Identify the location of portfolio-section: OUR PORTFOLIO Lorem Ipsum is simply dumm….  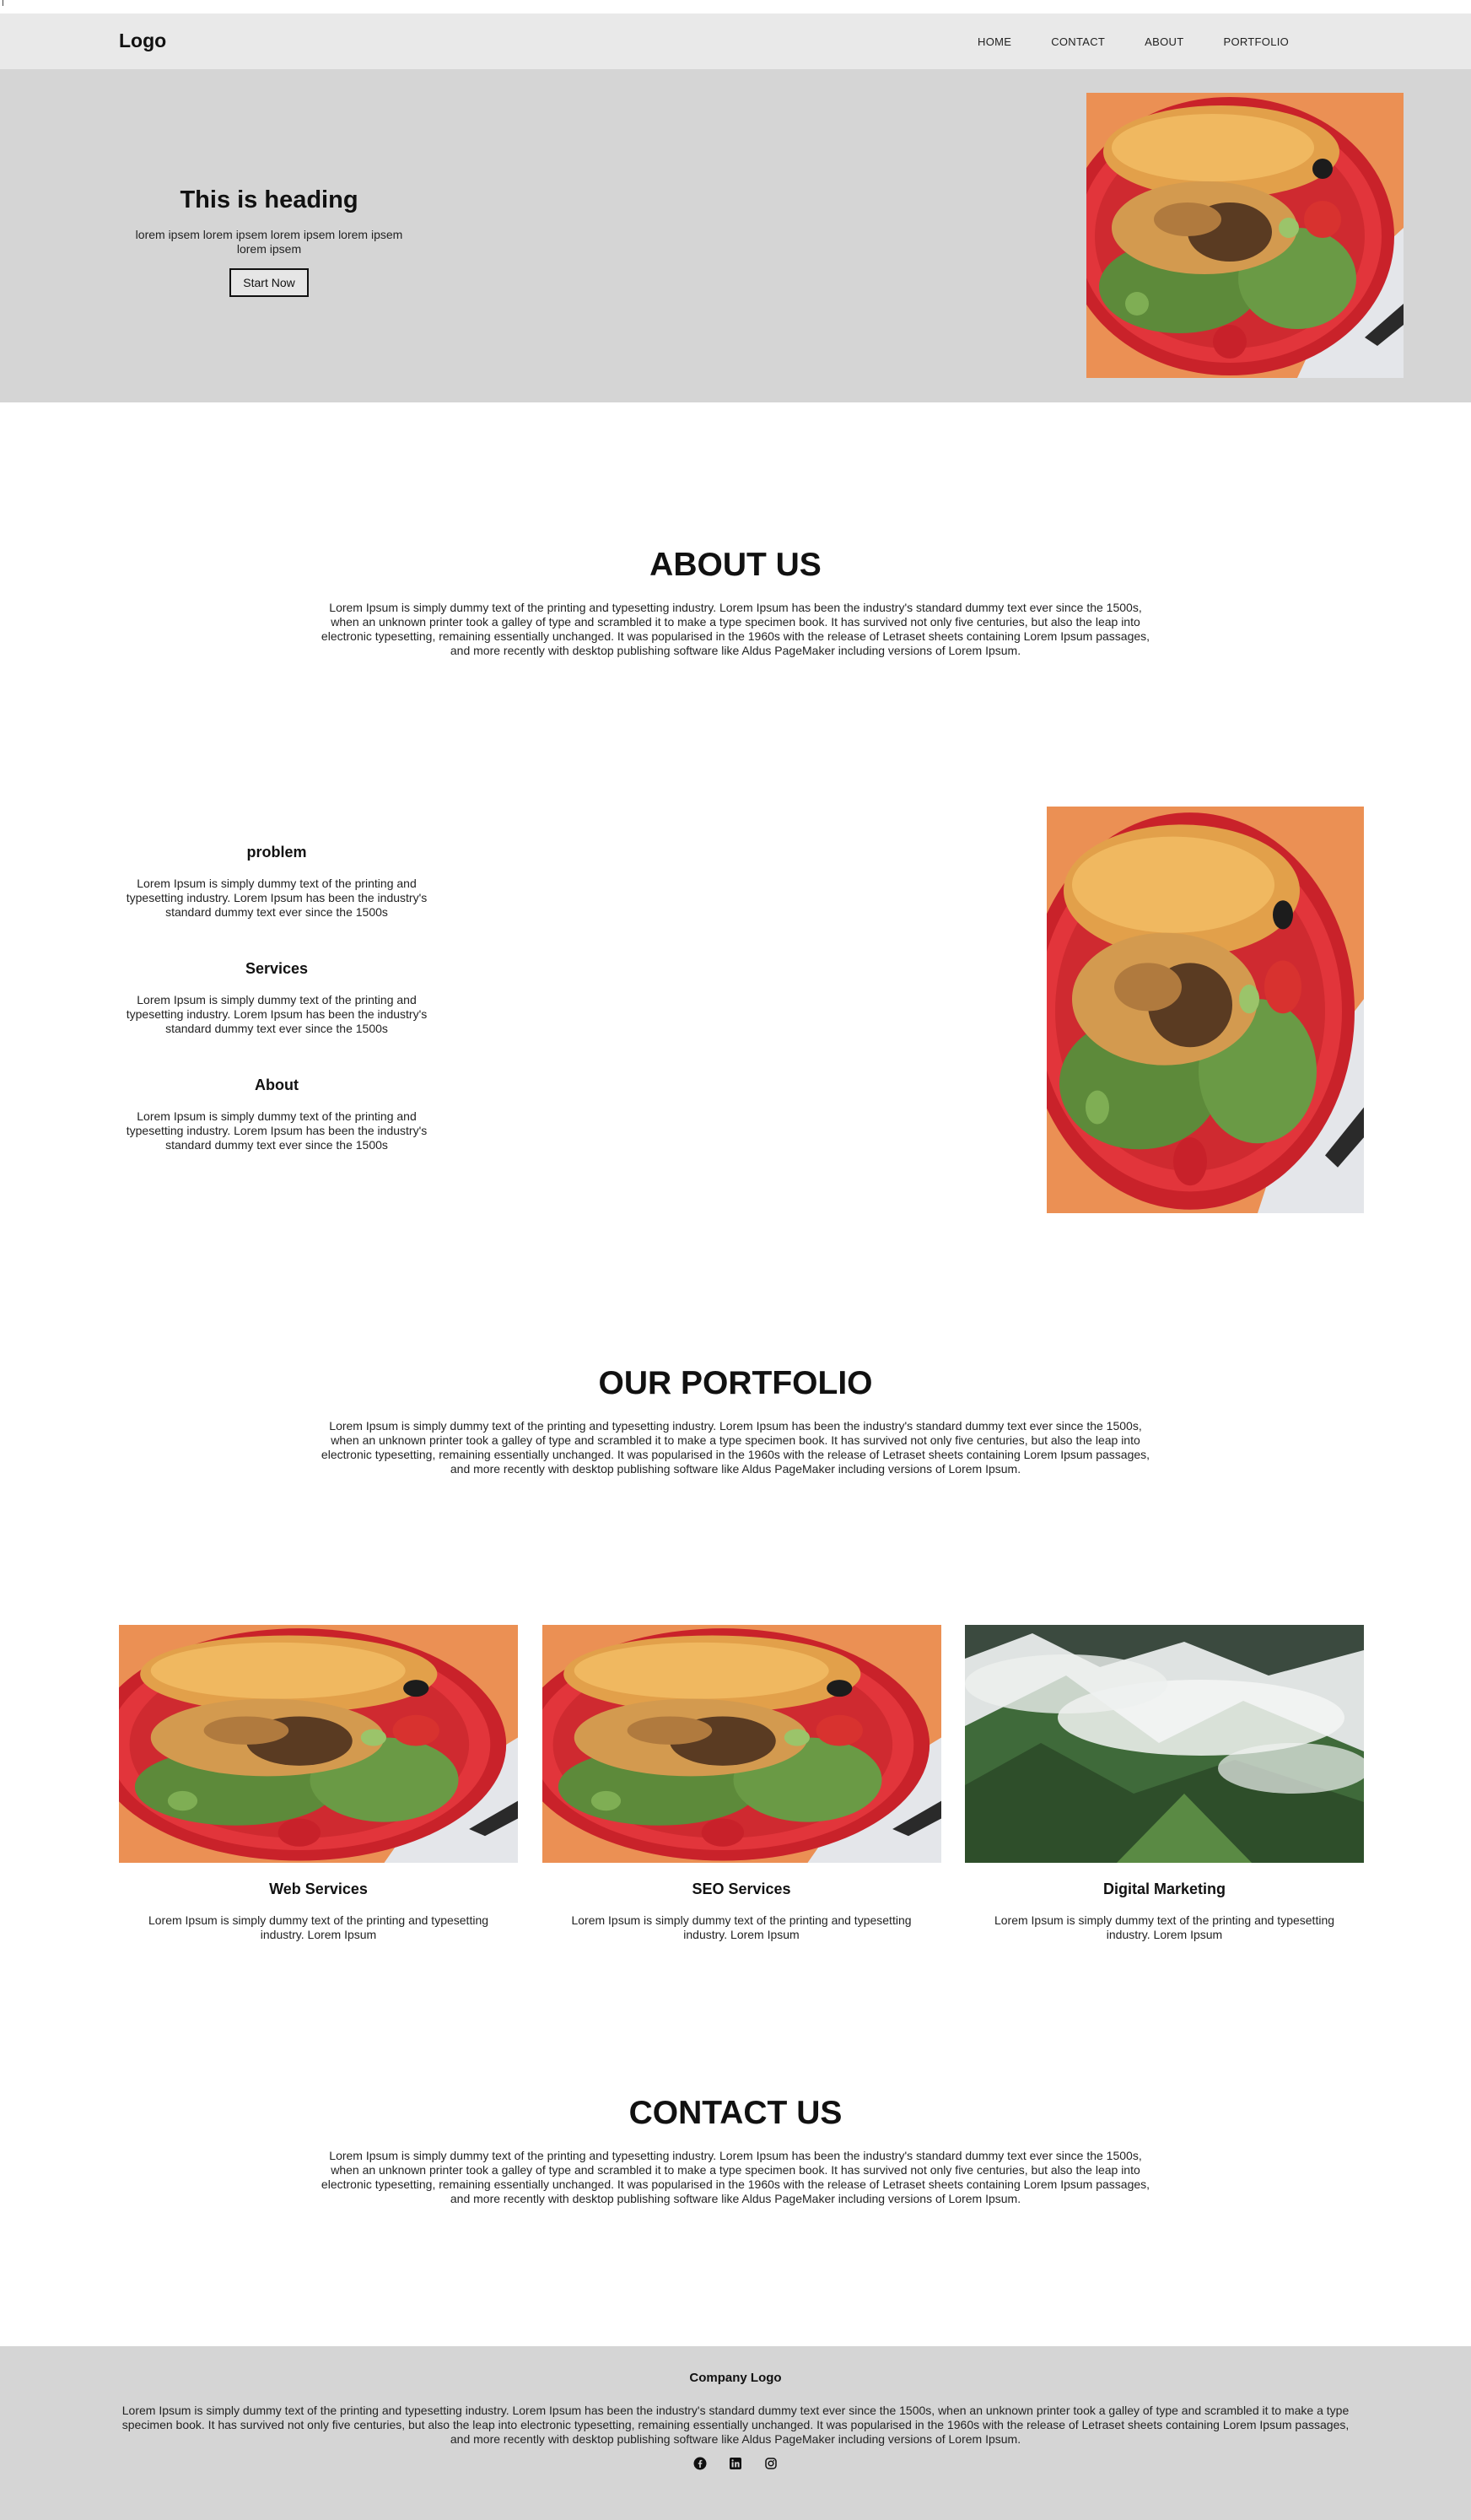
(735, 1420).